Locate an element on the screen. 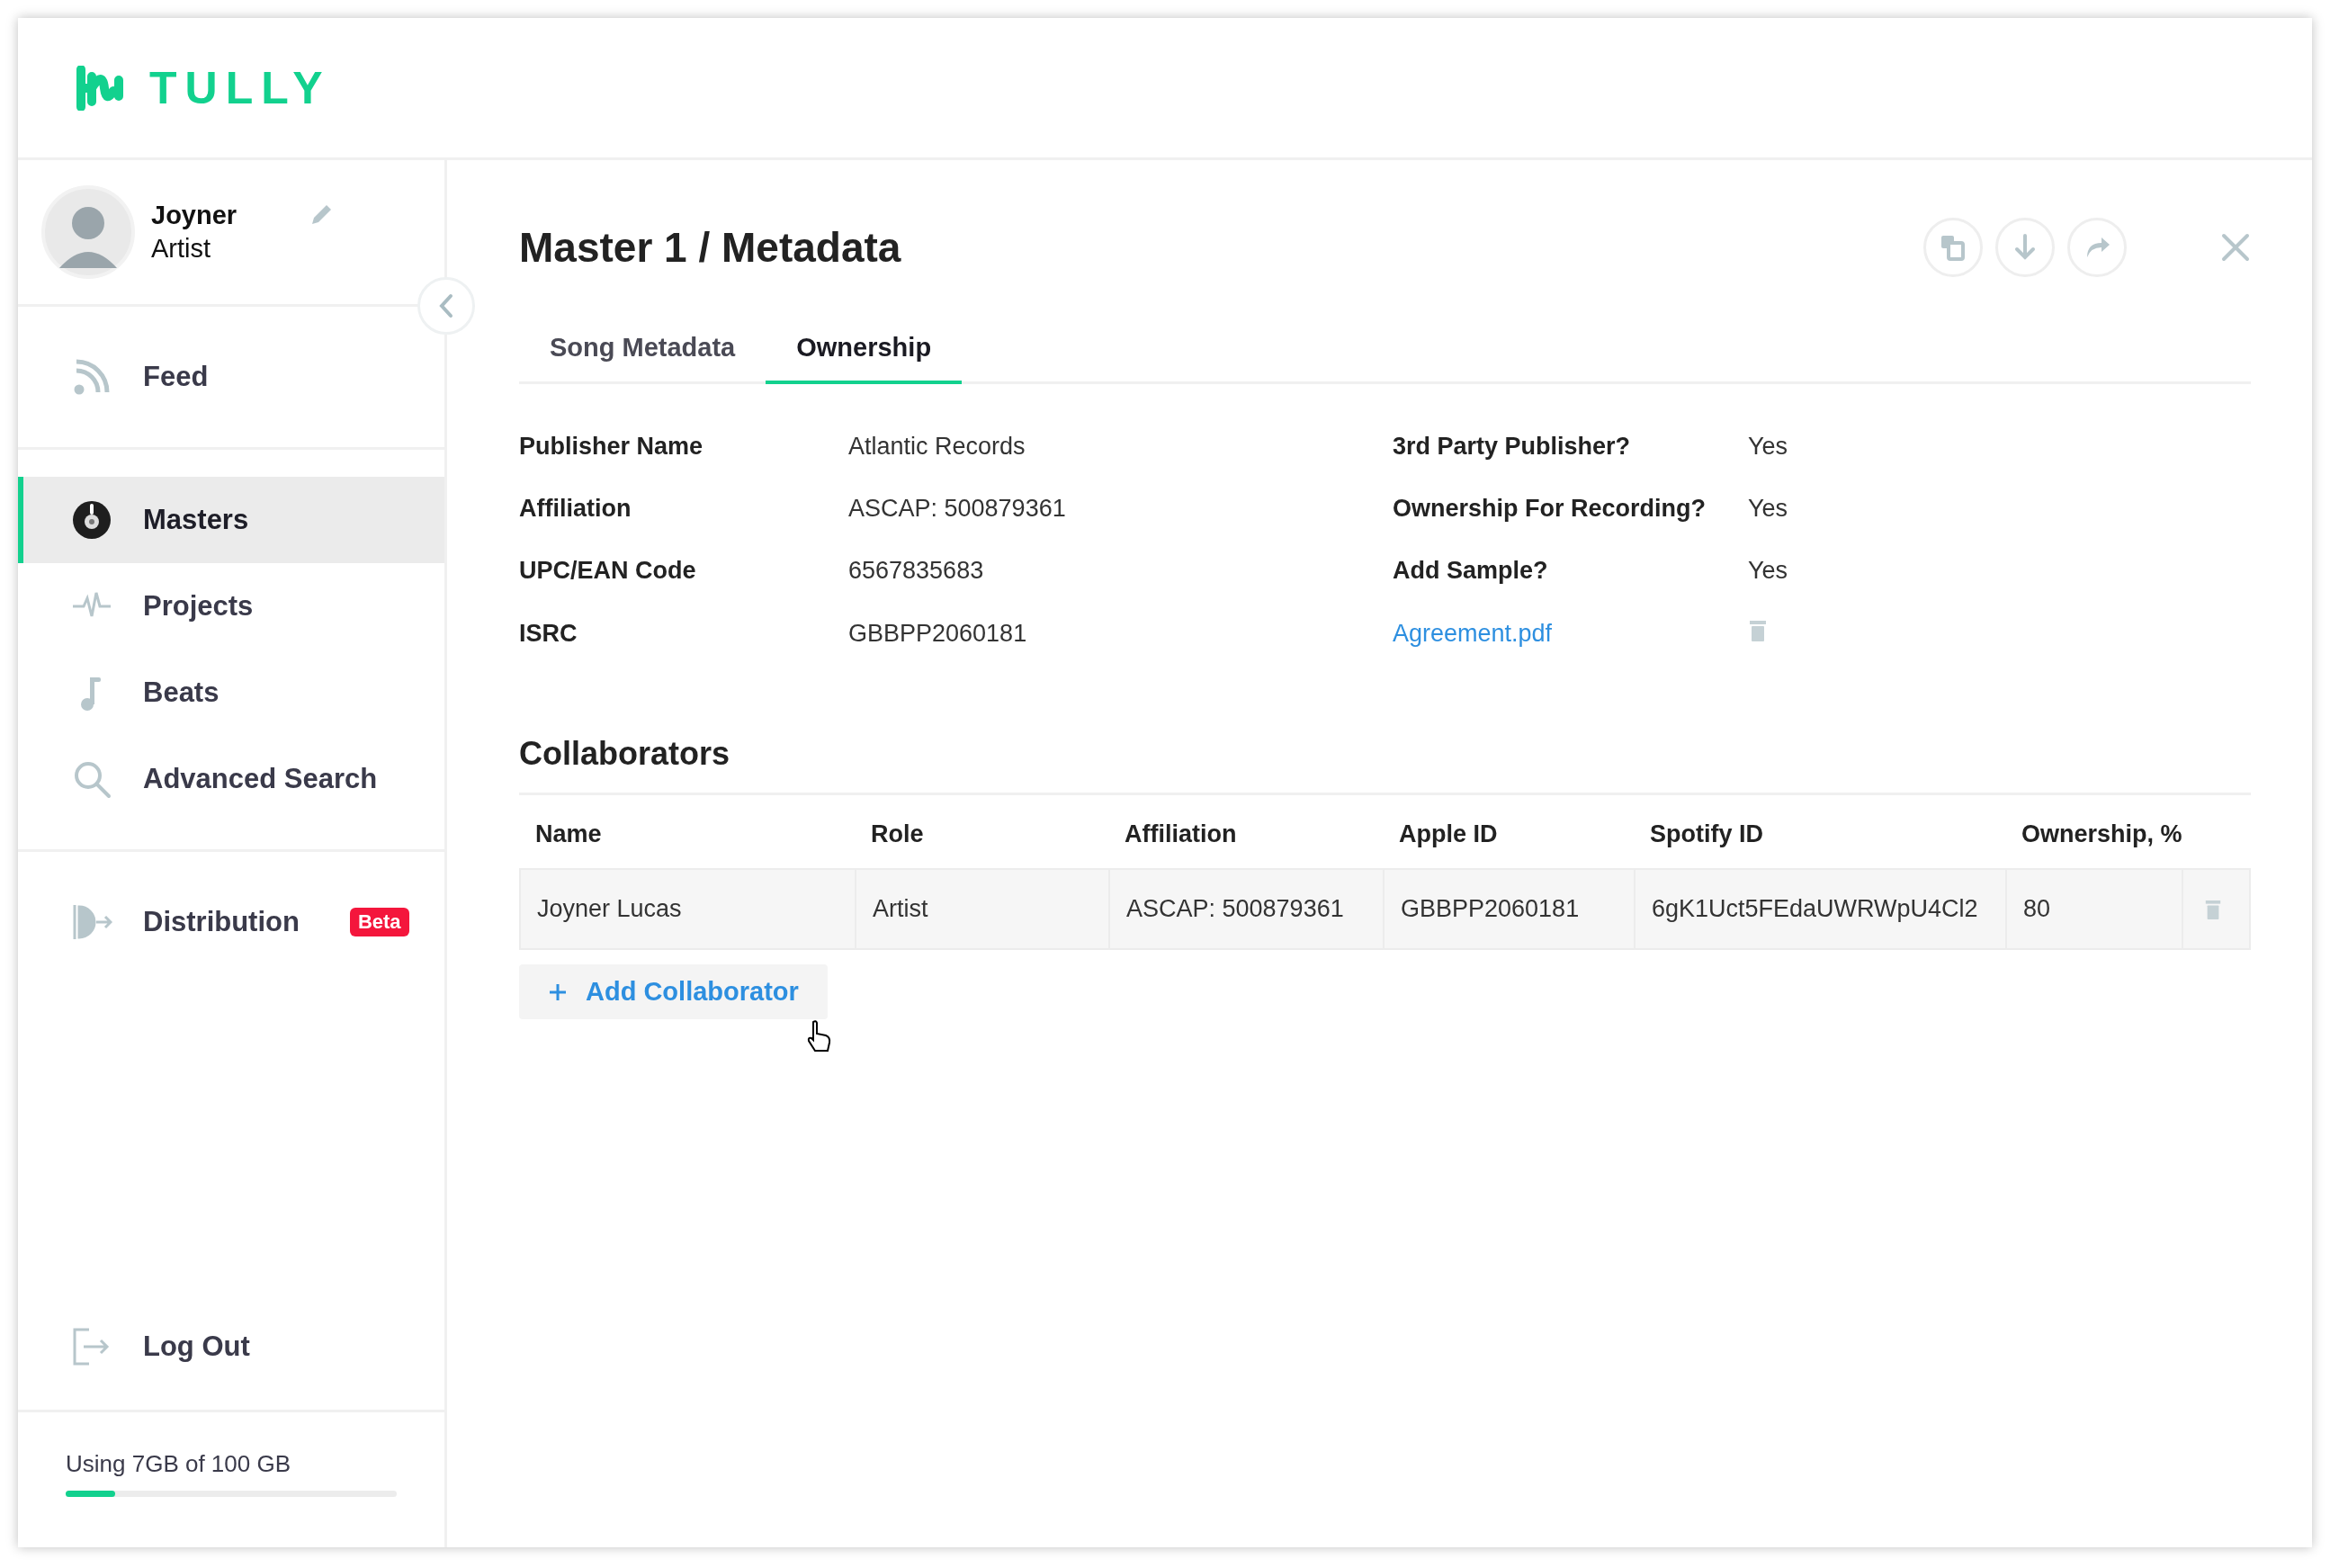 The width and height of the screenshot is (2339, 1568). field-label: Publisher Name is located at coordinates (611, 447).